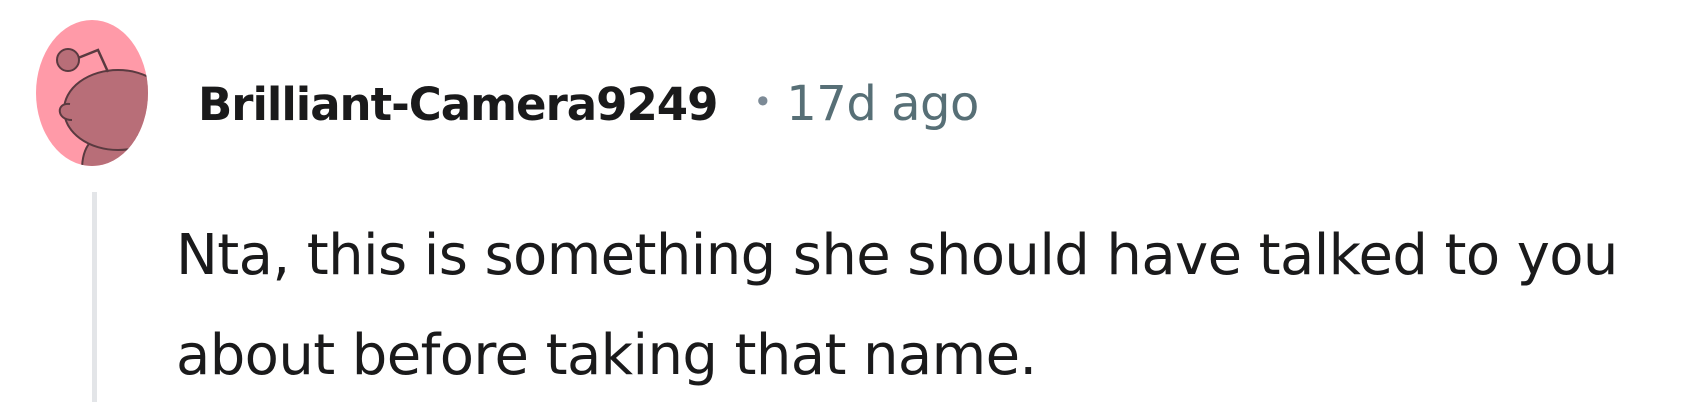 Image resolution: width=1698 pixels, height=406 pixels. What do you see at coordinates (94, 297) in the screenshot?
I see `thread-collapse-line` at bounding box center [94, 297].